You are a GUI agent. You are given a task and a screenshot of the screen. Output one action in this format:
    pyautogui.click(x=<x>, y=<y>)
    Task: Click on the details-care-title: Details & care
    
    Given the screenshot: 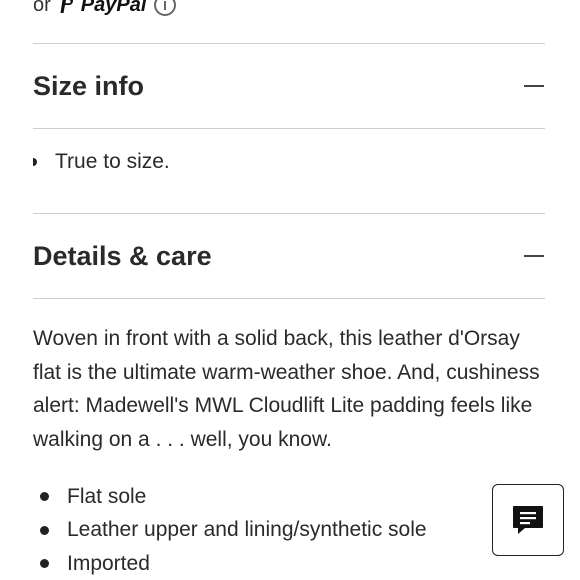 What is the action you would take?
    pyautogui.click(x=122, y=255)
    